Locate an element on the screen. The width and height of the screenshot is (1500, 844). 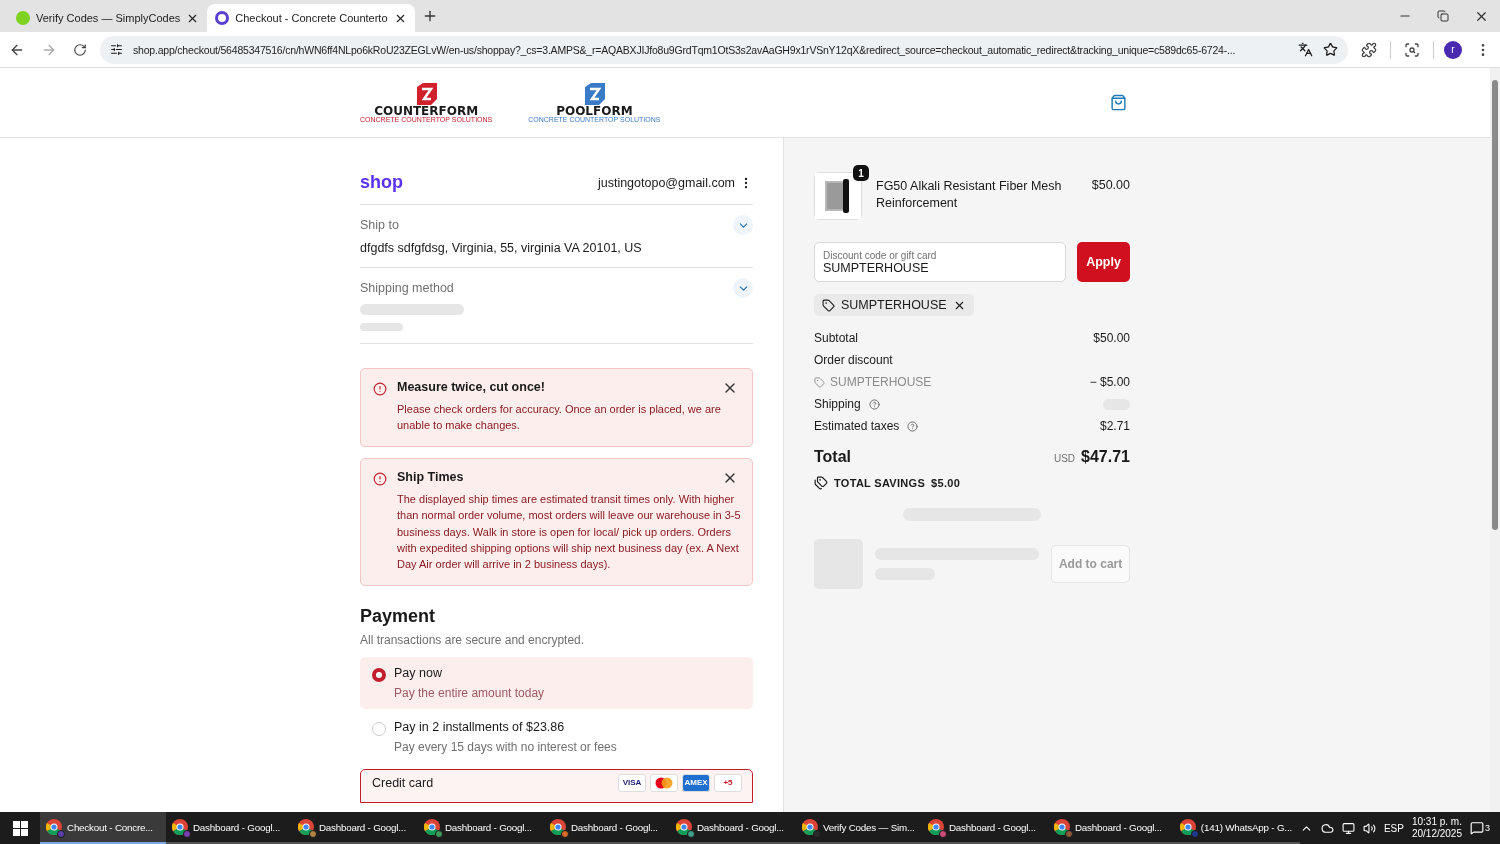
search-icon is located at coordinates (1412, 49).